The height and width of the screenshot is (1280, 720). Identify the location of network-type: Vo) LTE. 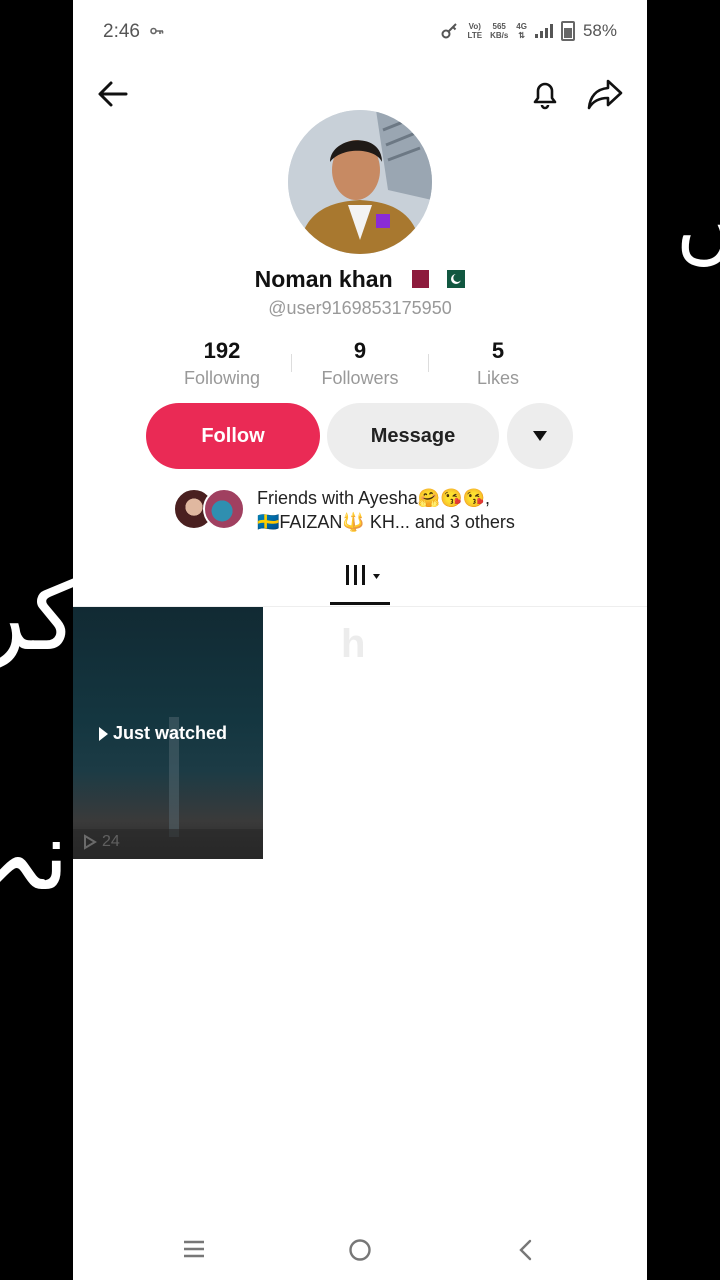
(475, 31).